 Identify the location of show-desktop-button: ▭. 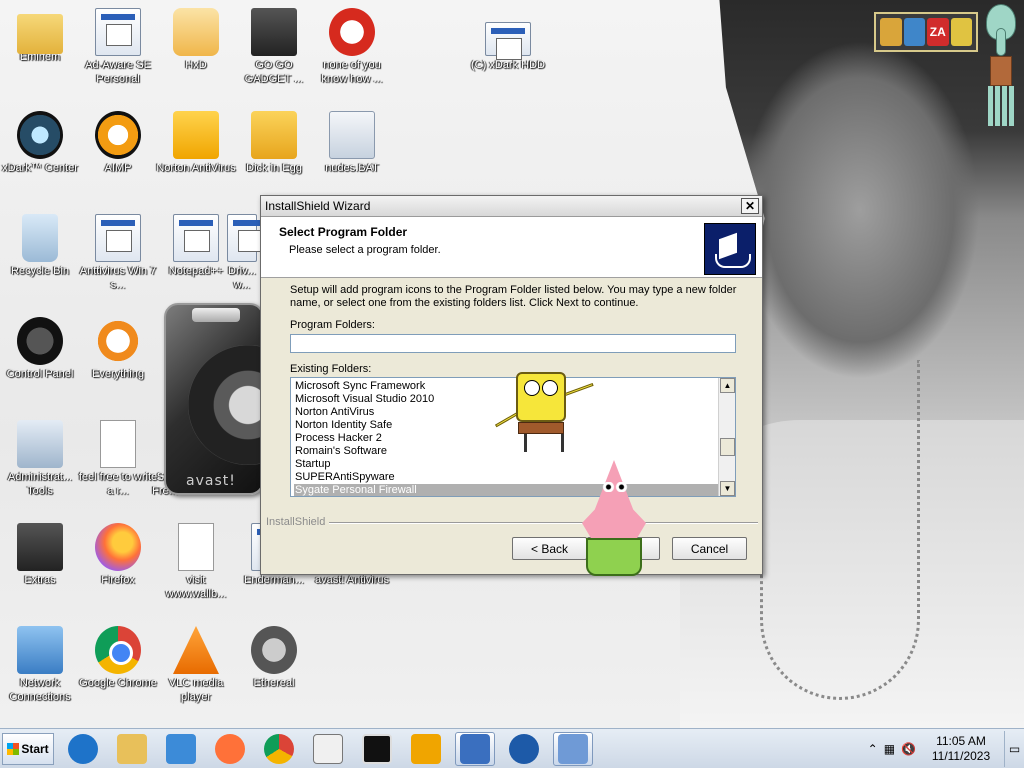
(1014, 748).